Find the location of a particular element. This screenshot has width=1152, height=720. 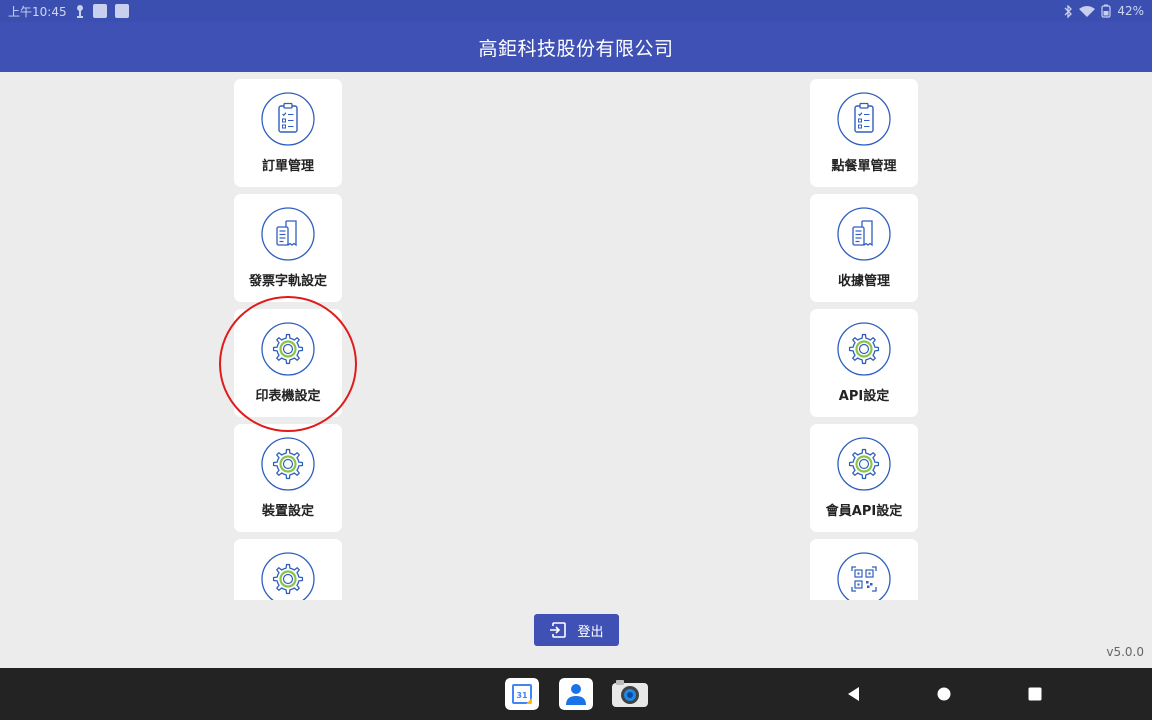

menu-column-left: 訂單管理發票字軌設定 印表機設定裝置設定 is located at coordinates (288, 339).